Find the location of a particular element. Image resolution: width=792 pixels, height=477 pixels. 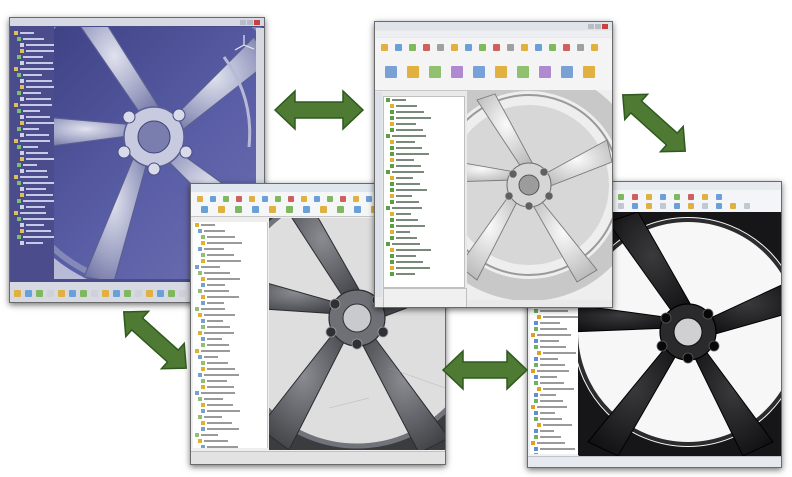

nx-part-navigator is located at coordinates (230, 335).